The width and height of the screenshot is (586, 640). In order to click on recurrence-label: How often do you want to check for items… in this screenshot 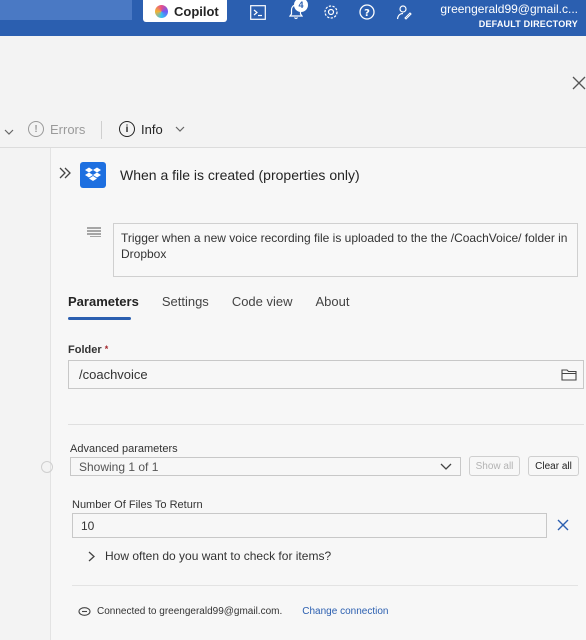, I will do `click(218, 556)`.